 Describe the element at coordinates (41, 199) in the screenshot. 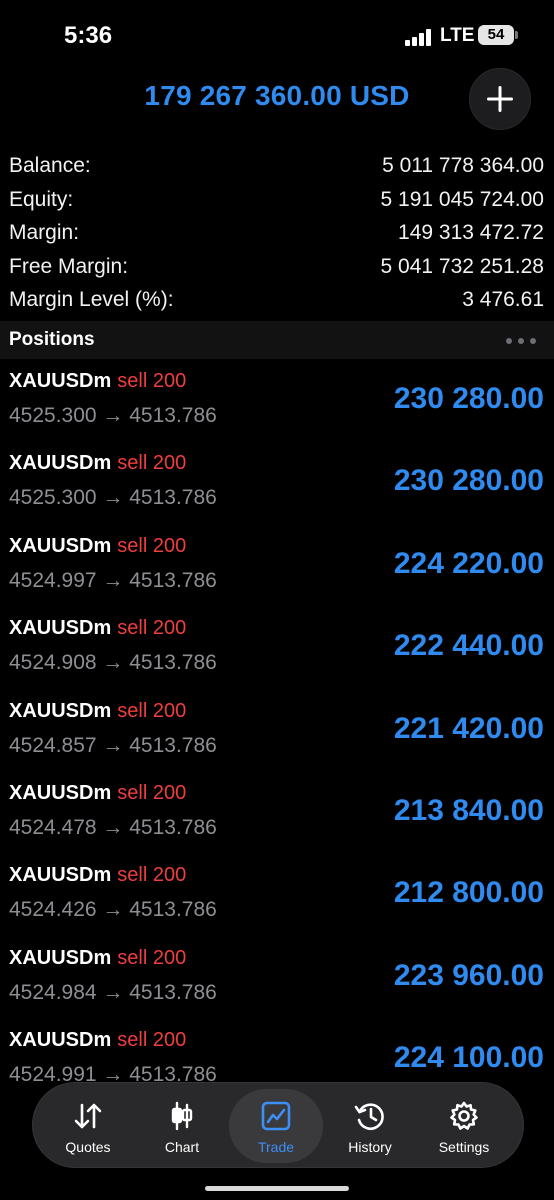

I see `summary-label: Equity:` at that location.